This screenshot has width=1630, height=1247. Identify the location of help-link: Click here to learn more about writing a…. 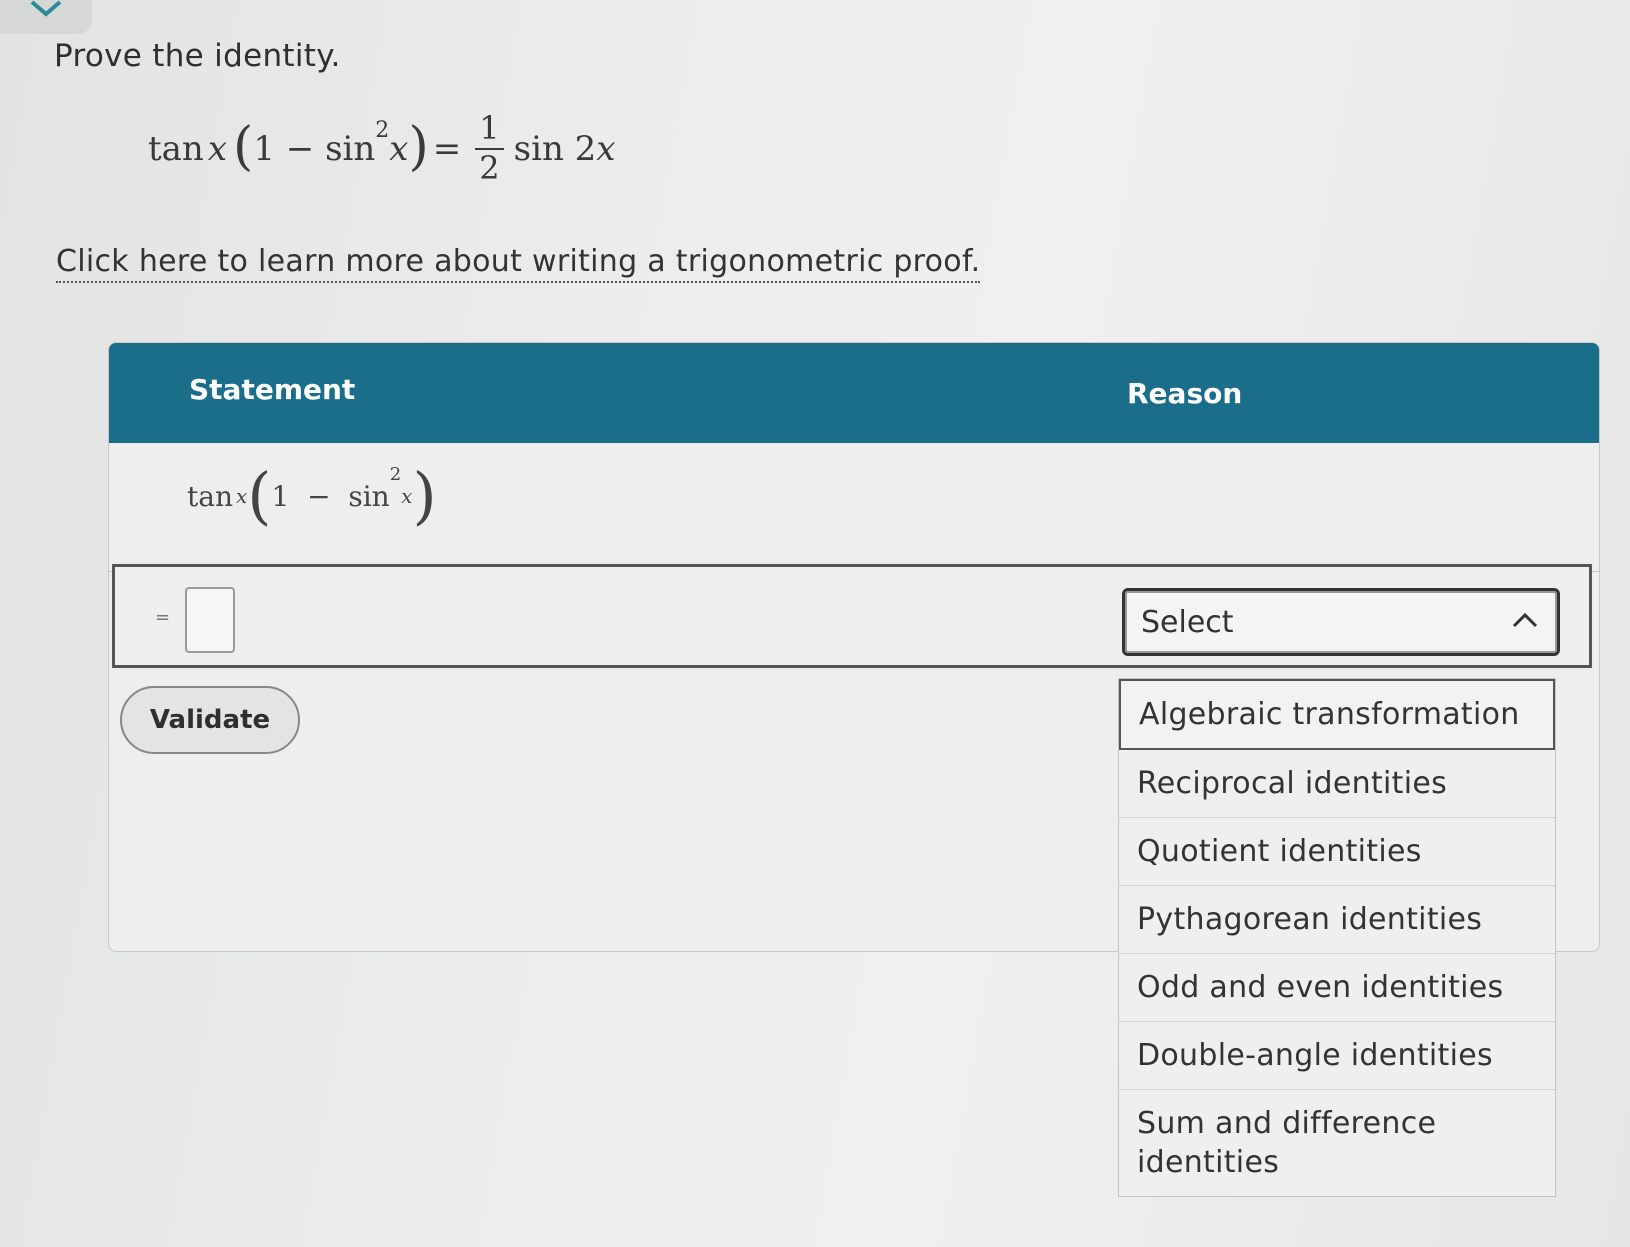
(518, 263).